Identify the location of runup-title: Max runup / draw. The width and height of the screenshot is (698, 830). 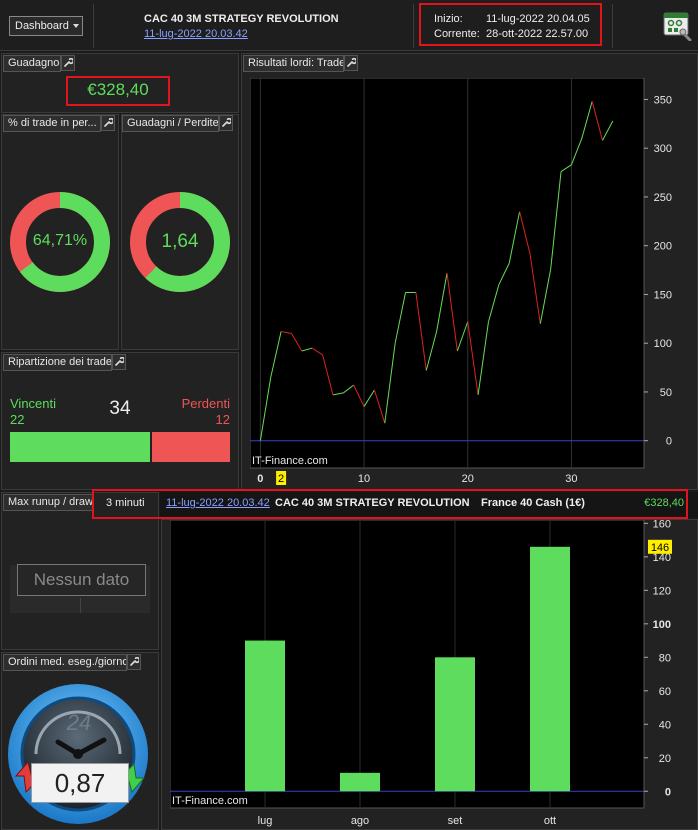
(48, 502).